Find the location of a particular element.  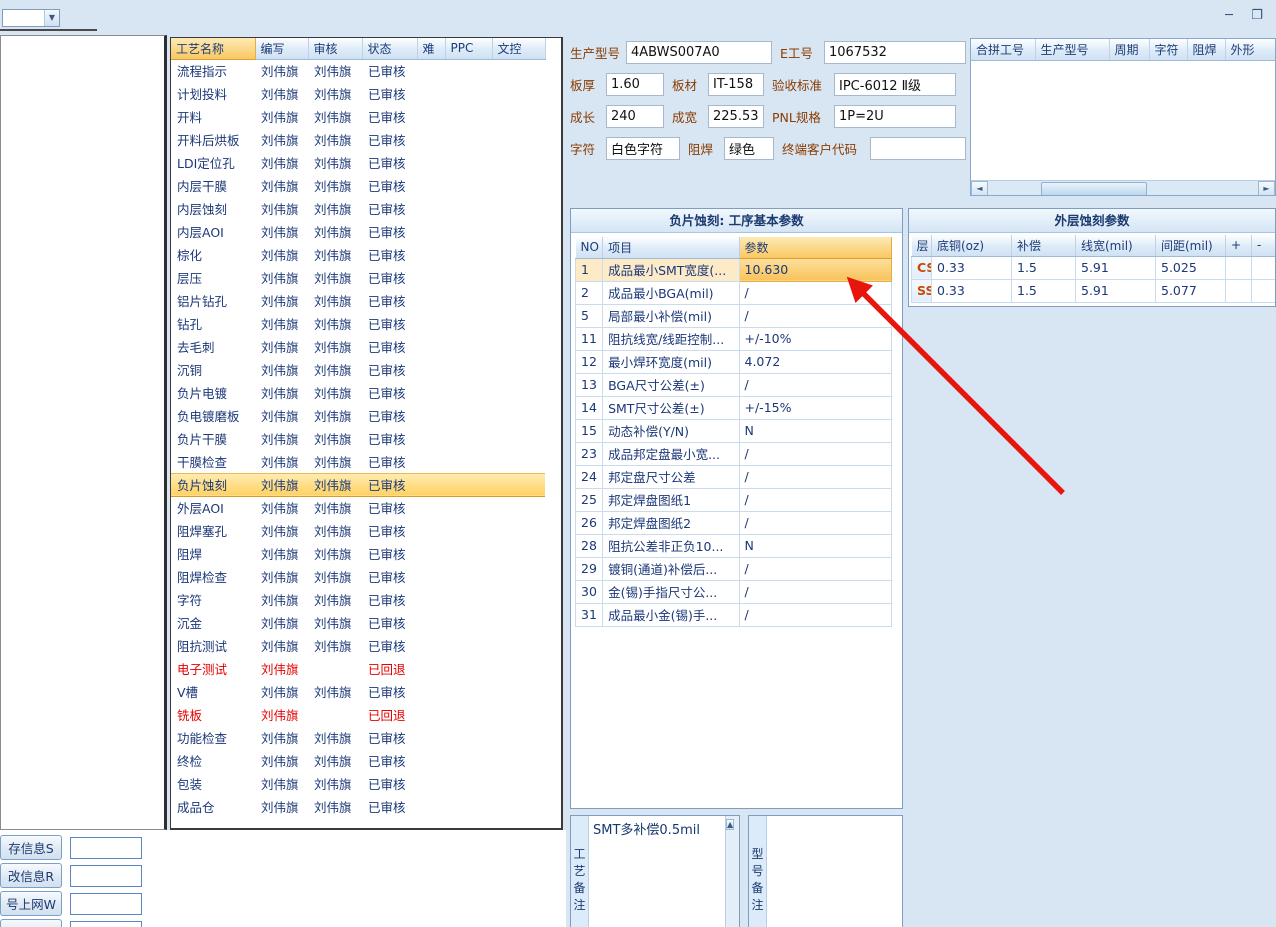

column-header-status: 状态 is located at coordinates (390, 49).